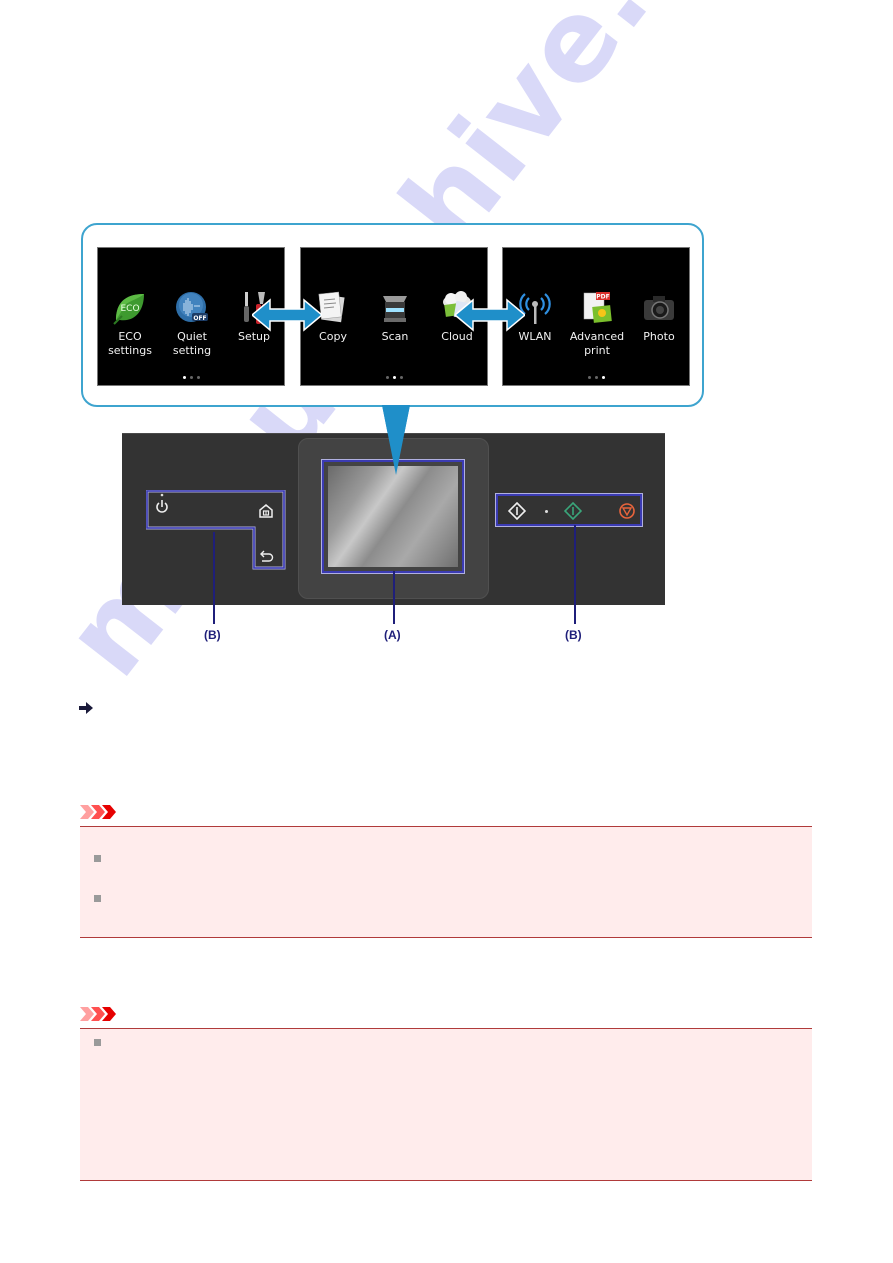  Describe the element at coordinates (546, 511) in the screenshot. I see `alarm-lamp` at that location.